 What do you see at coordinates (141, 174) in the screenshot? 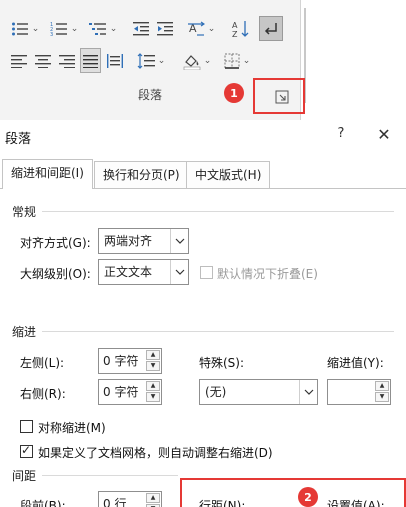
I see `tab-line-page-breaks: 换行和分页(P)` at bounding box center [141, 174].